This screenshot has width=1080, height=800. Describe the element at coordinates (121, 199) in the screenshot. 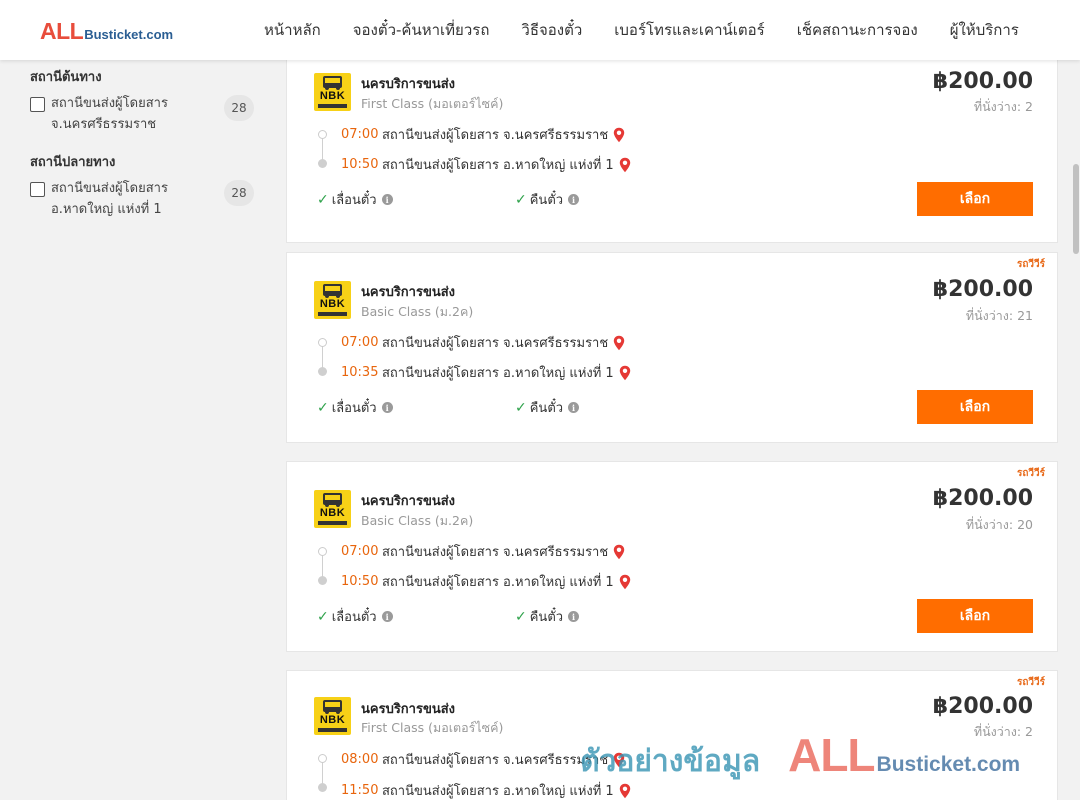

I see `destination-option-label: สถานีขนส่งผู้โดยสาร อ.หาดใหญ่ แห่งที่ 1` at that location.